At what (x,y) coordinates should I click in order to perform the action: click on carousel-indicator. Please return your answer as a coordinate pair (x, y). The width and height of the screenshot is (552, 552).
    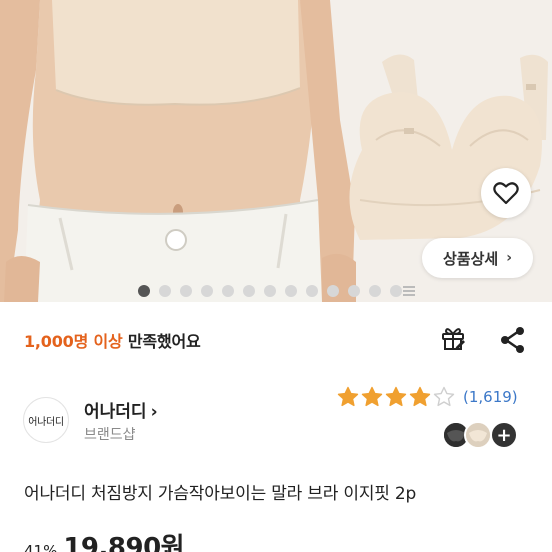
    Looking at the image, I should click on (270, 291).